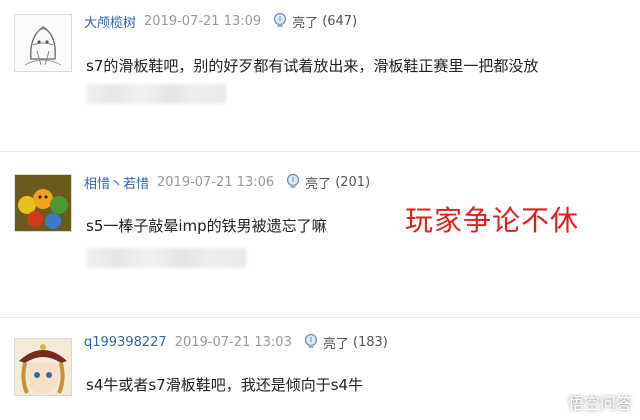 This screenshot has width=640, height=420. I want to click on comment-text: s5一棒子敲晕imp的铁男被遗忘了嘛, so click(206, 226).